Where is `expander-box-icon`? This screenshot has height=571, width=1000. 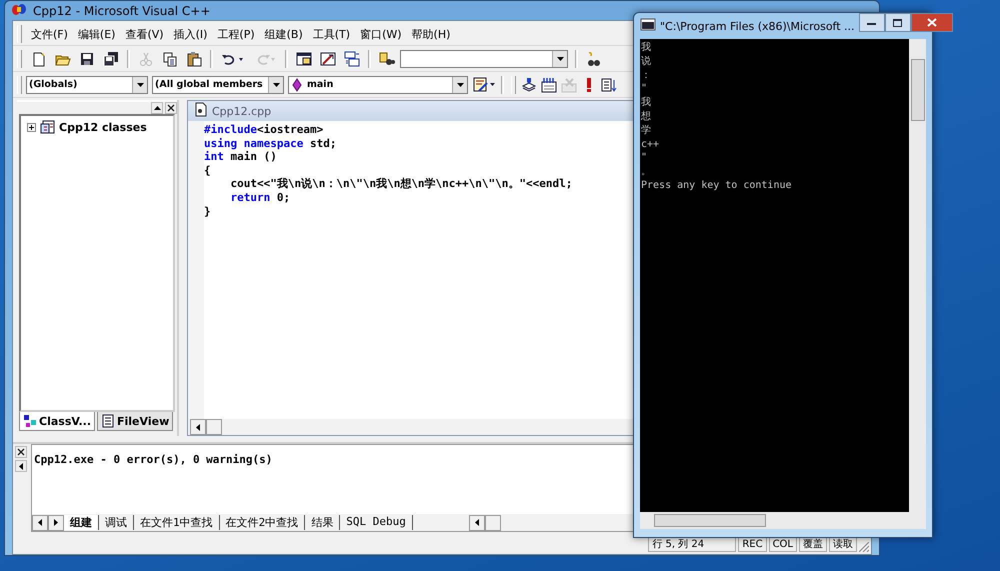
expander-box-icon is located at coordinates (31, 127).